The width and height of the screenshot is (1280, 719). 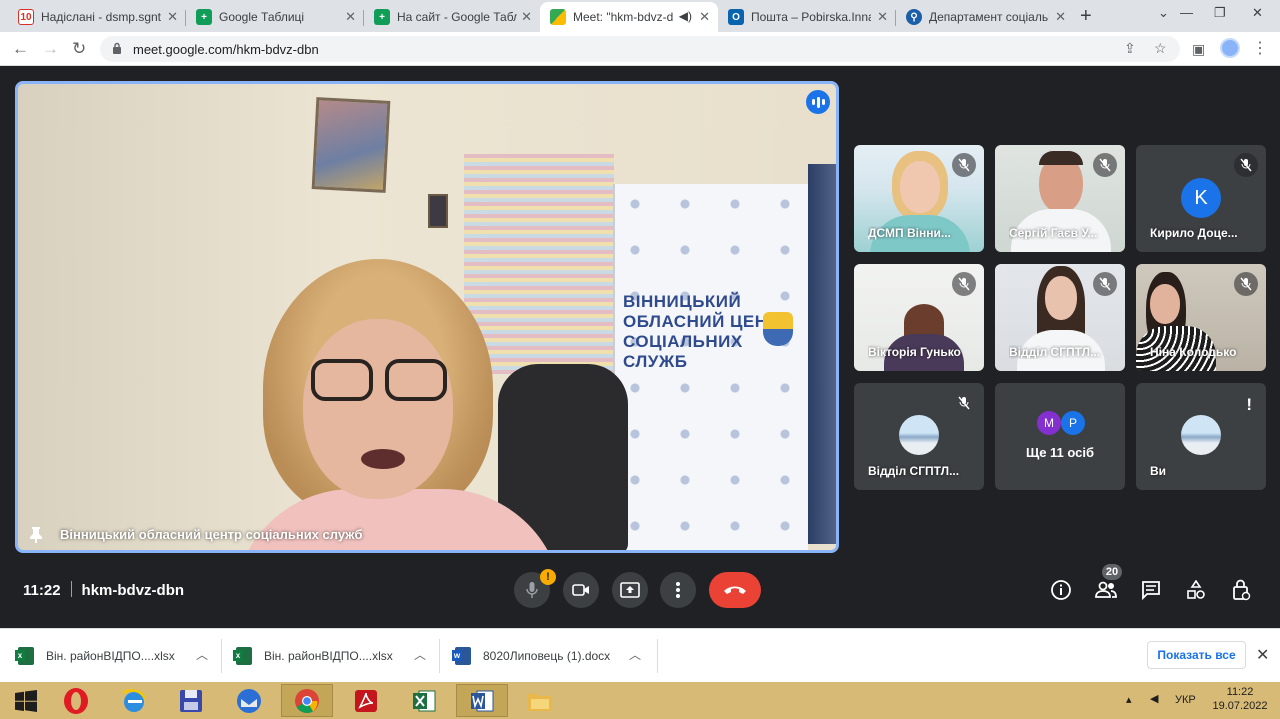 I want to click on ukrnet-icon: 10, so click(x=26, y=17).